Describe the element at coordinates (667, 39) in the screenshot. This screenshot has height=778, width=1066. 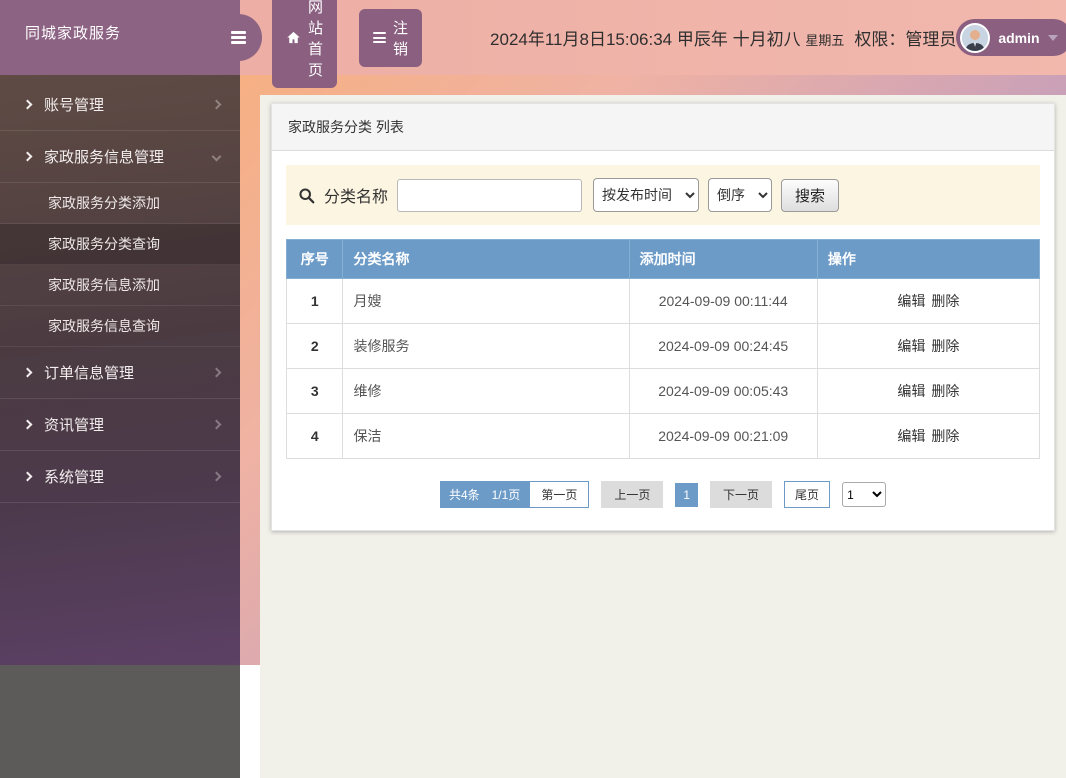
I see `datetime-text: 2024年11月8日15:06:34 甲辰年 十月初八 星期五` at that location.